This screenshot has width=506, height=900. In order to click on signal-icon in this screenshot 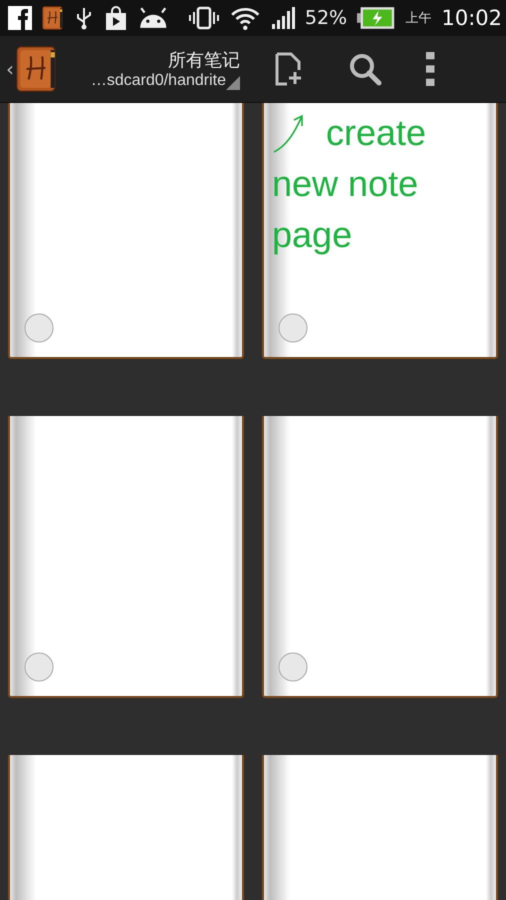, I will do `click(282, 18)`.